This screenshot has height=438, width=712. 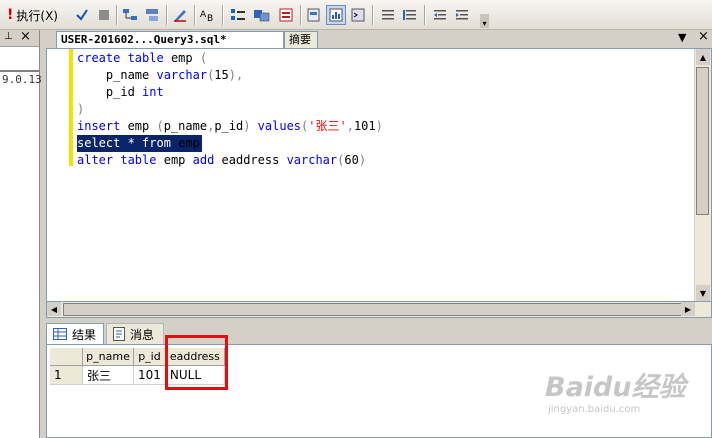 I want to click on code-token: 60, so click(x=351, y=160).